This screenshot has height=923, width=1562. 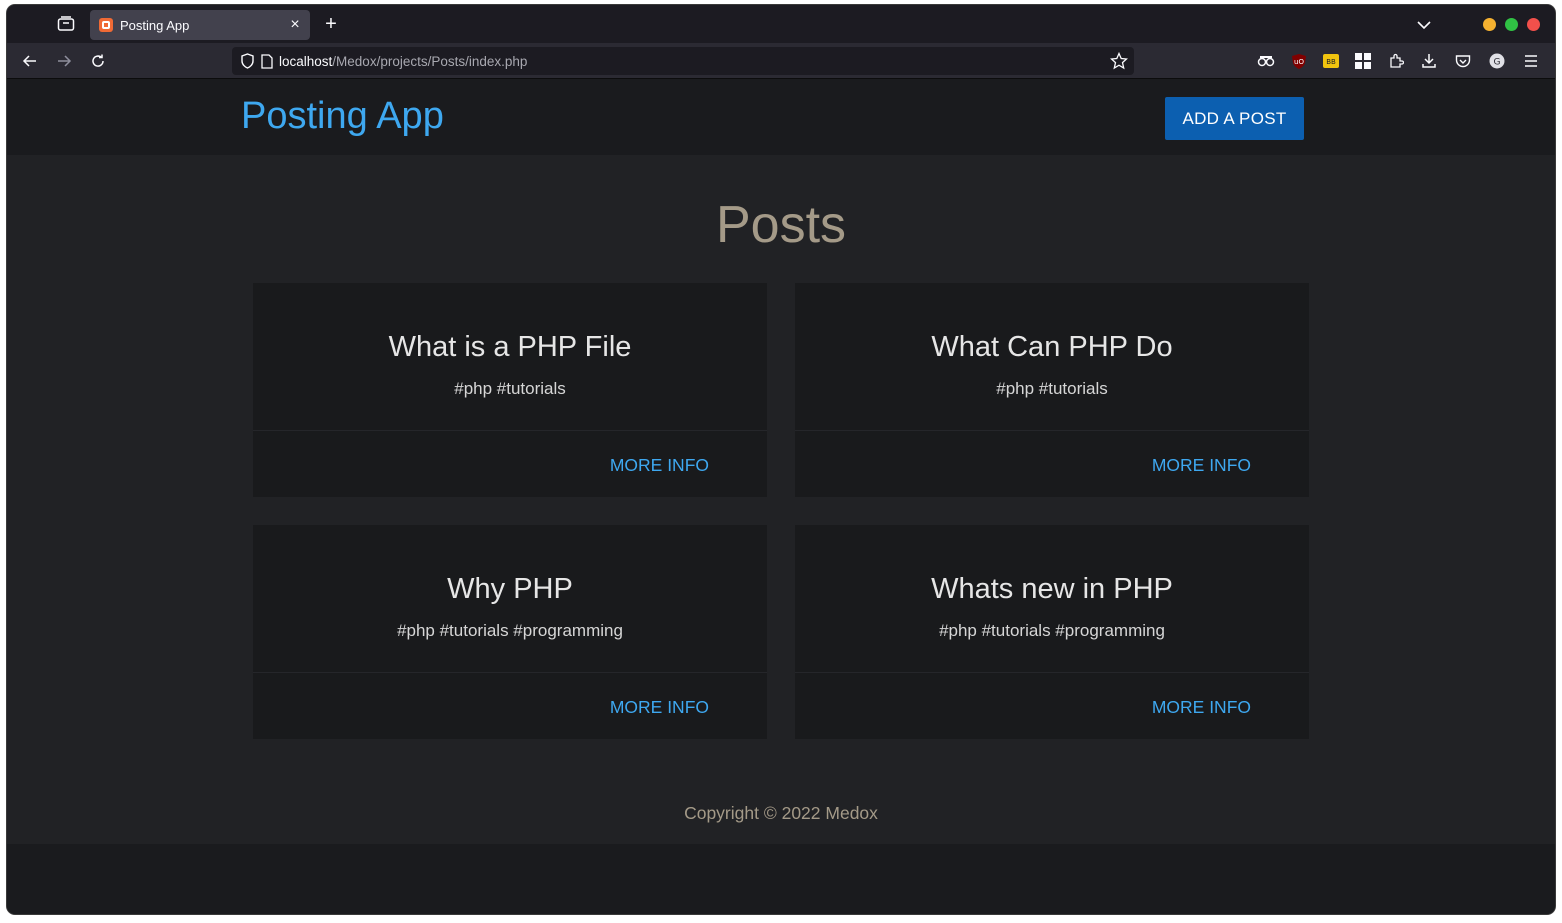 What do you see at coordinates (430, 61) in the screenshot?
I see `url-path: /Medox/projects/Posts/index.php` at bounding box center [430, 61].